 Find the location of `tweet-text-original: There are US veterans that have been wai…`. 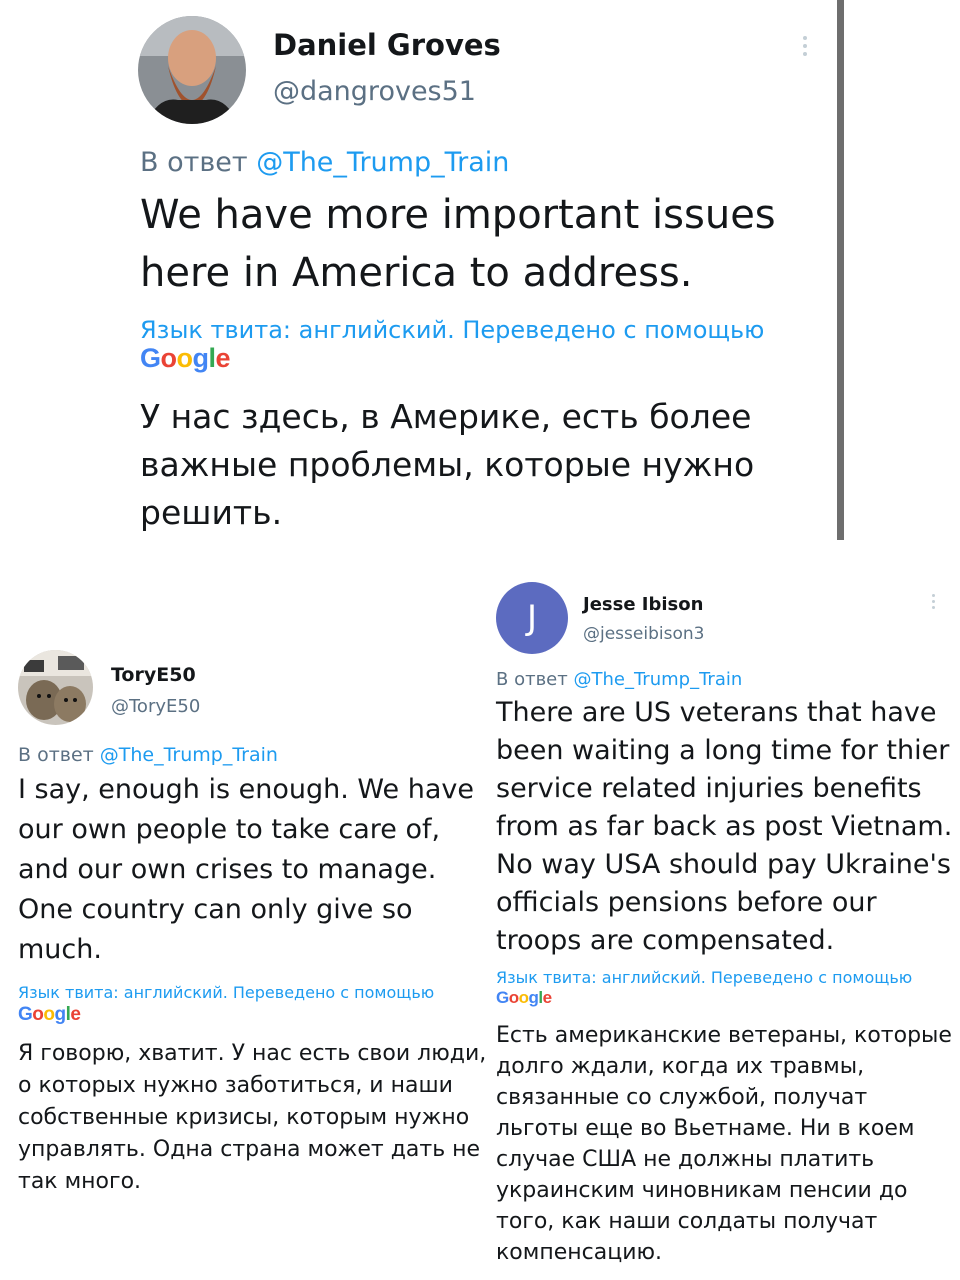

tweet-text-original: There are US veterans that have been wai… is located at coordinates (724, 826).